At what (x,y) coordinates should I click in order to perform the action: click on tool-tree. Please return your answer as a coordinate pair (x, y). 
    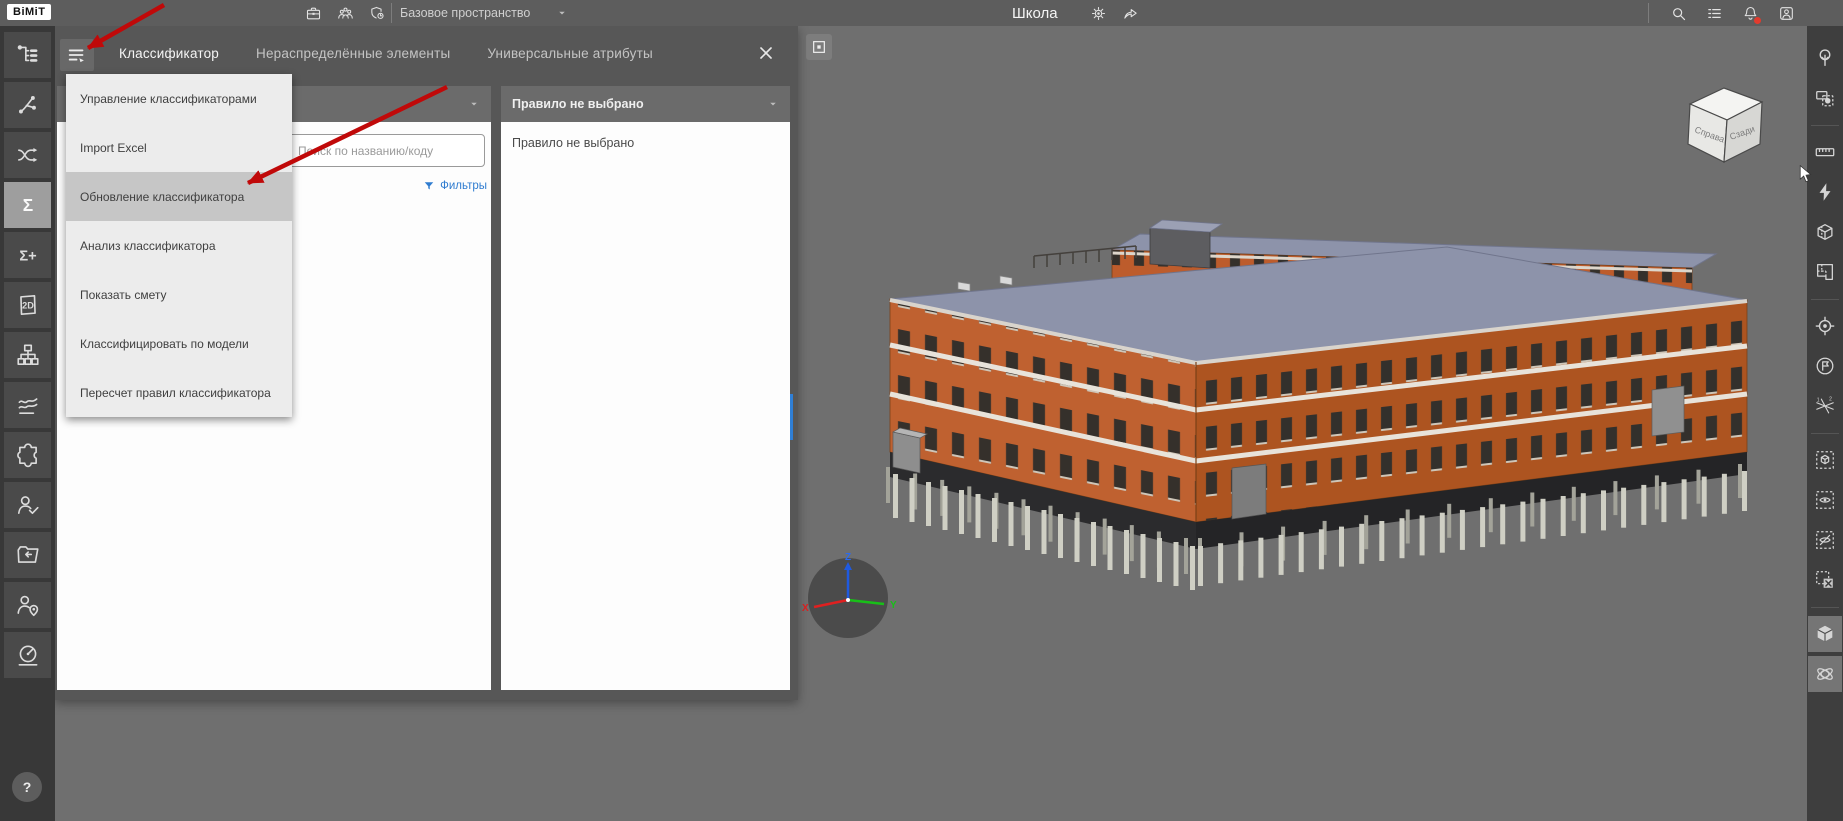
    Looking at the image, I should click on (1825, 58).